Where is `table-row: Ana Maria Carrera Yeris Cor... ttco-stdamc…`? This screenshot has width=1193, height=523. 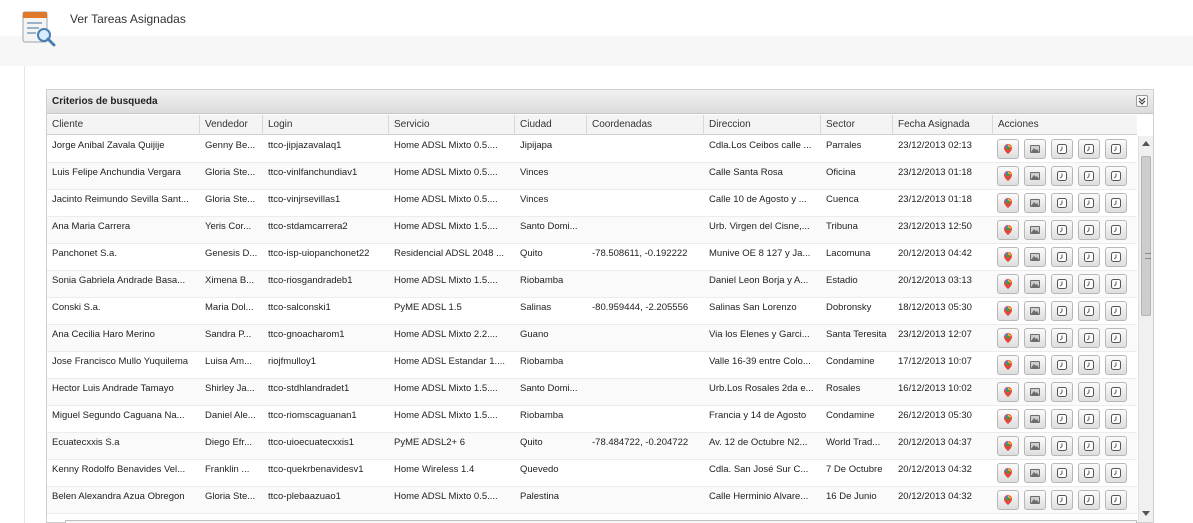
table-row: Ana Maria Carrera Yeris Cor... ttco-stdamc… is located at coordinates (592, 230).